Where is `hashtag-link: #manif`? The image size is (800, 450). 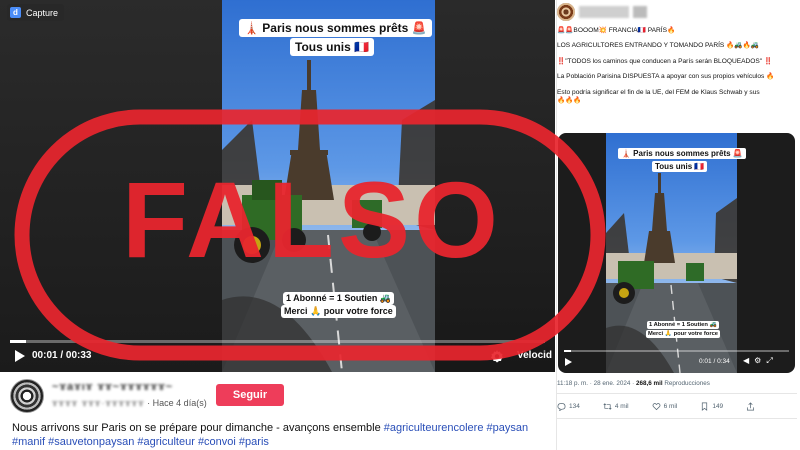 hashtag-link: #manif is located at coordinates (28, 442).